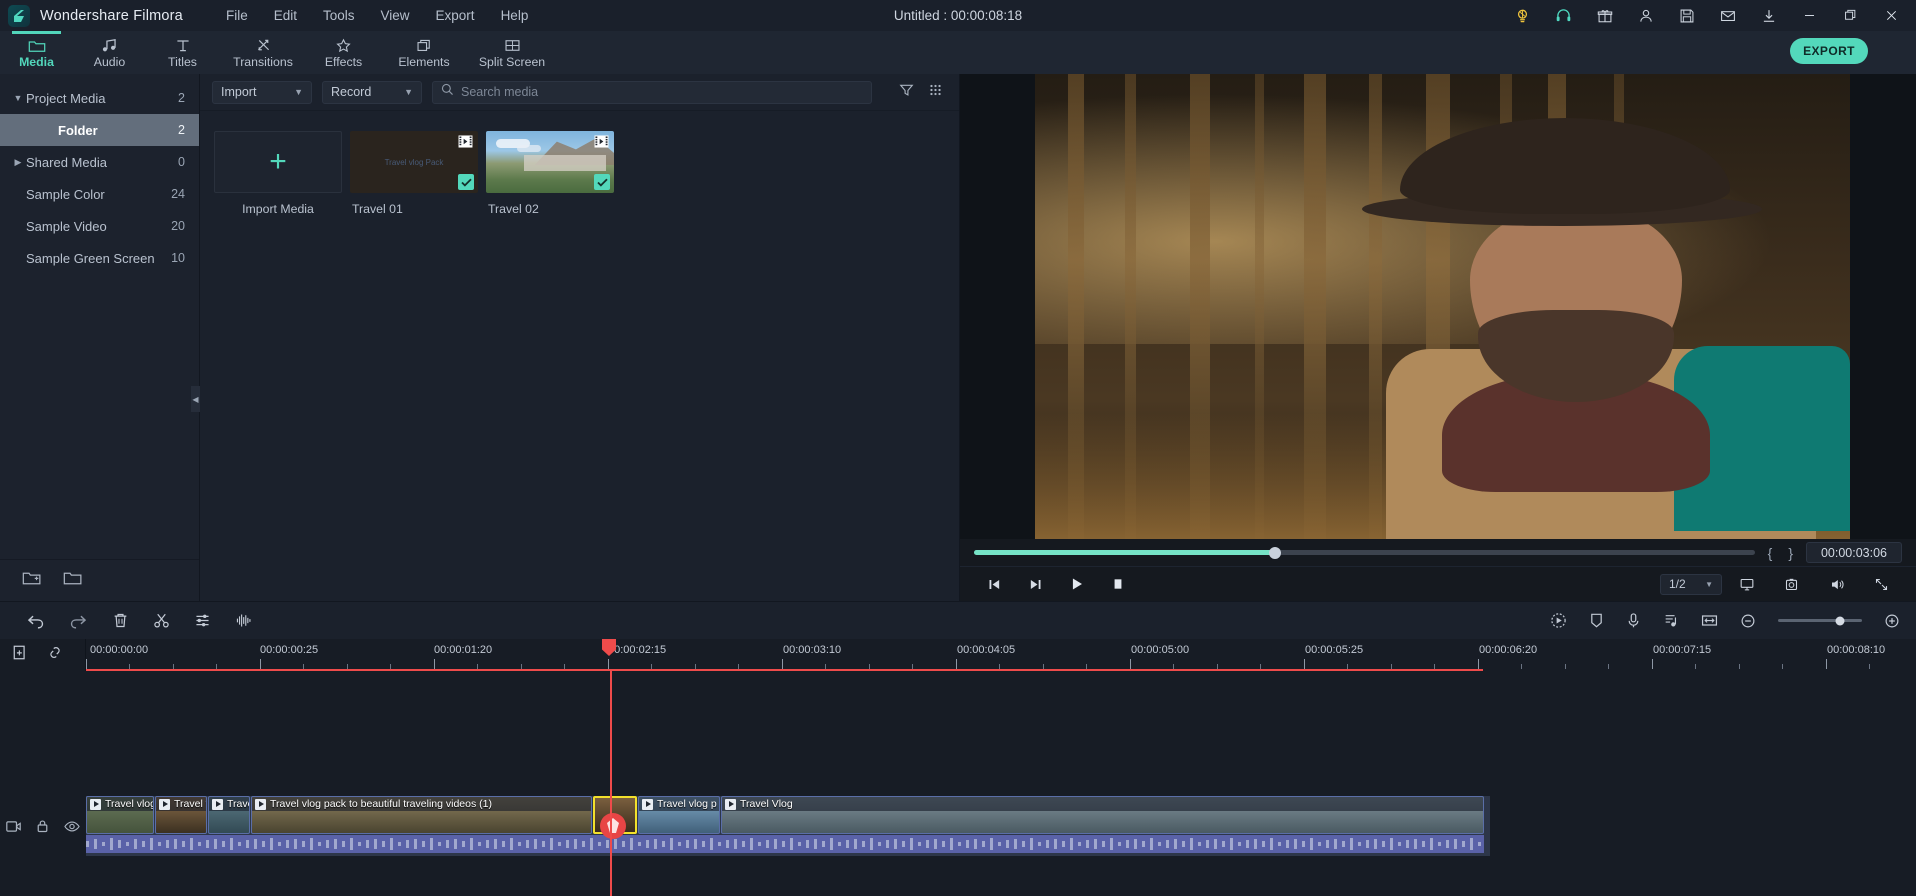  I want to click on record-dropdown: Record ▼, so click(372, 92).